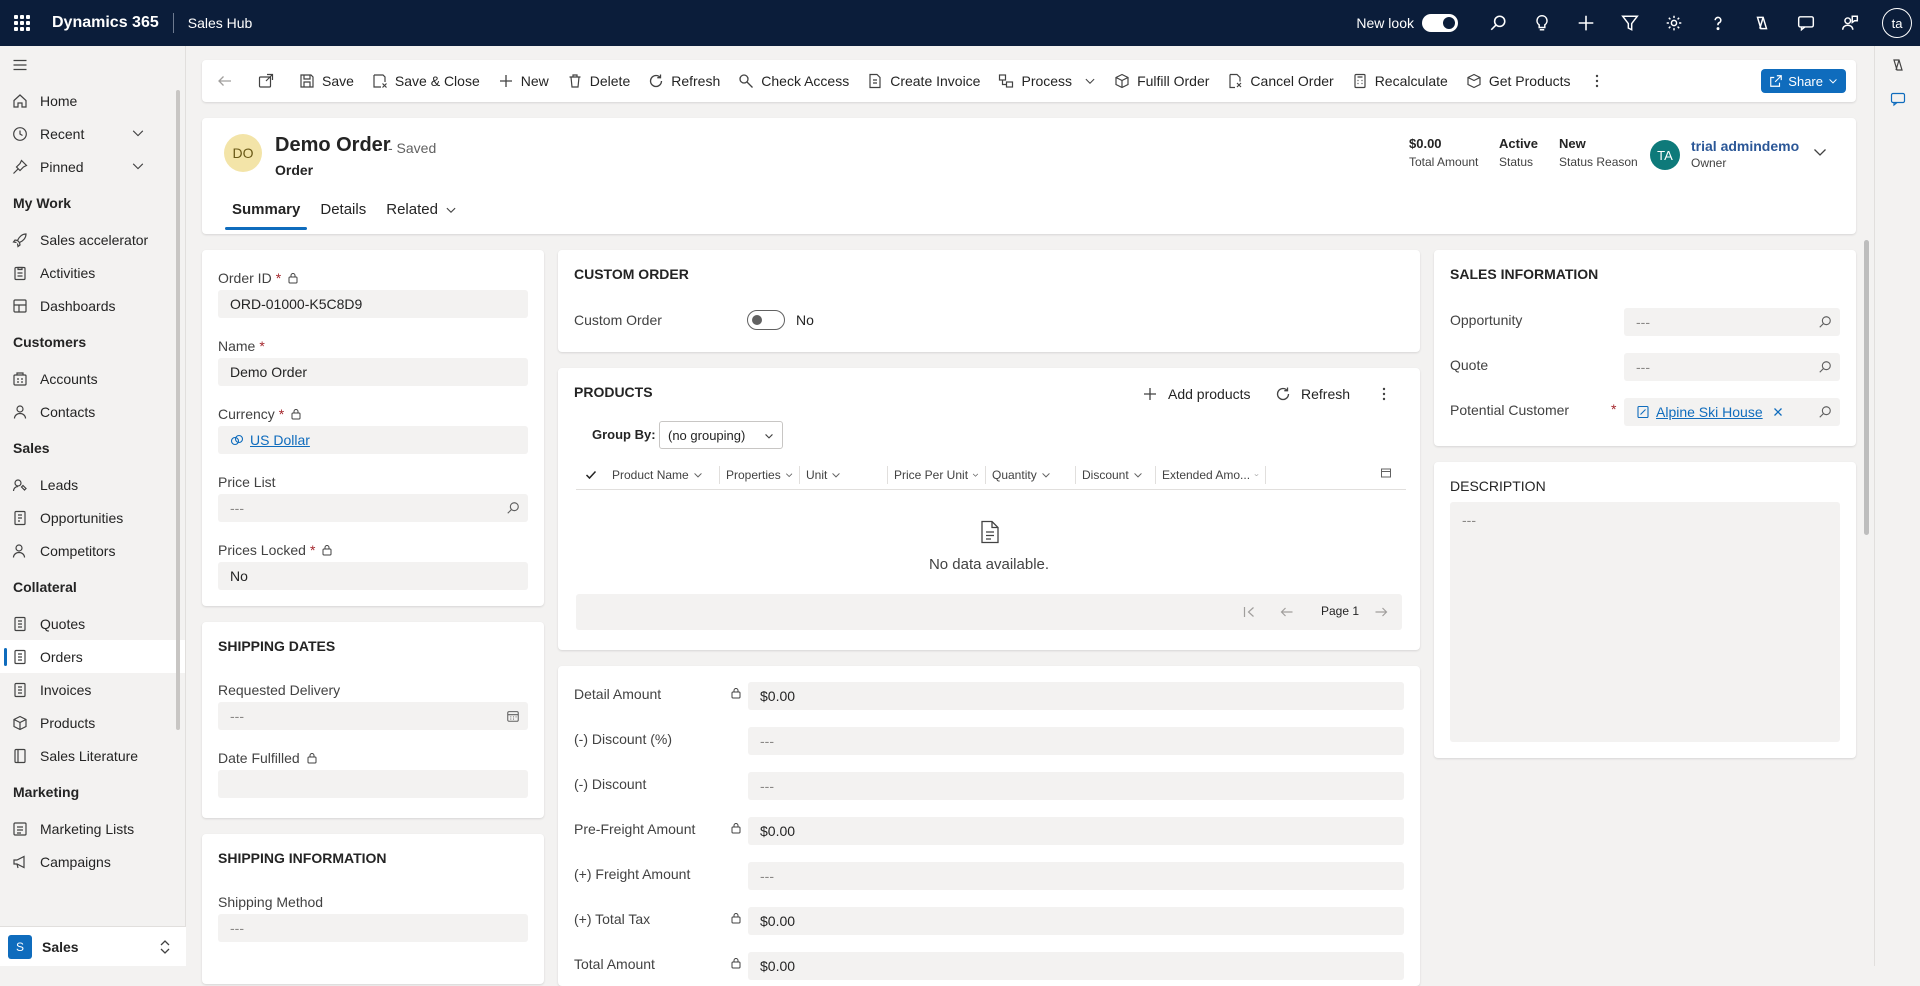 This screenshot has height=986, width=1920. Describe the element at coordinates (1709, 412) in the screenshot. I see `potential-customer-link: Alpine Ski House` at that location.